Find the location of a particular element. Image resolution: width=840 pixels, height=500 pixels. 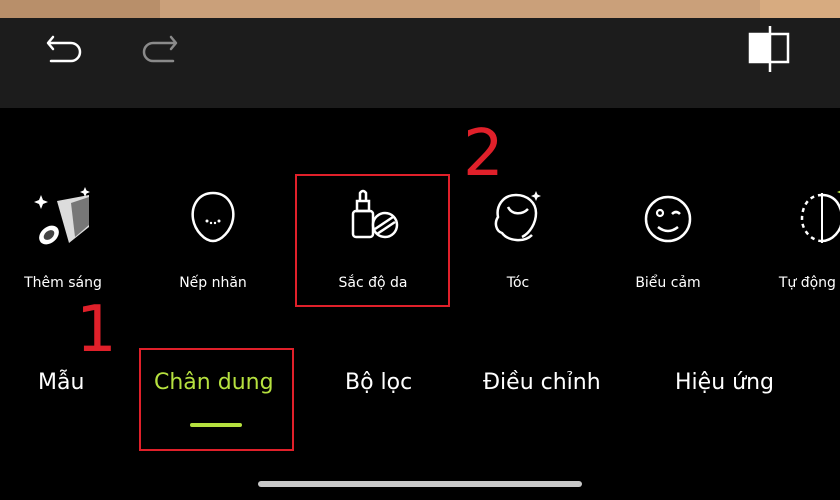

redo-button is located at coordinates (159, 49).